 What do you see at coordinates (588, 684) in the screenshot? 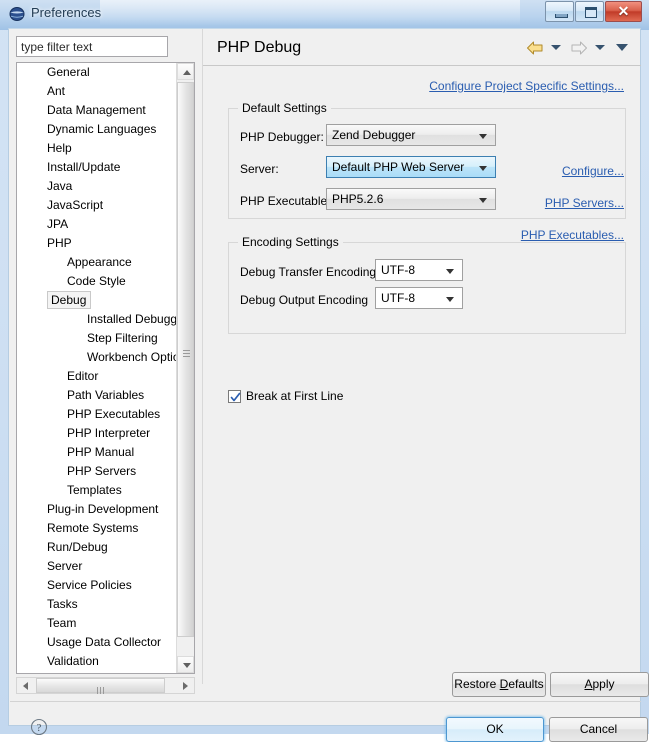
I see `apply-mnemonic: A` at bounding box center [588, 684].